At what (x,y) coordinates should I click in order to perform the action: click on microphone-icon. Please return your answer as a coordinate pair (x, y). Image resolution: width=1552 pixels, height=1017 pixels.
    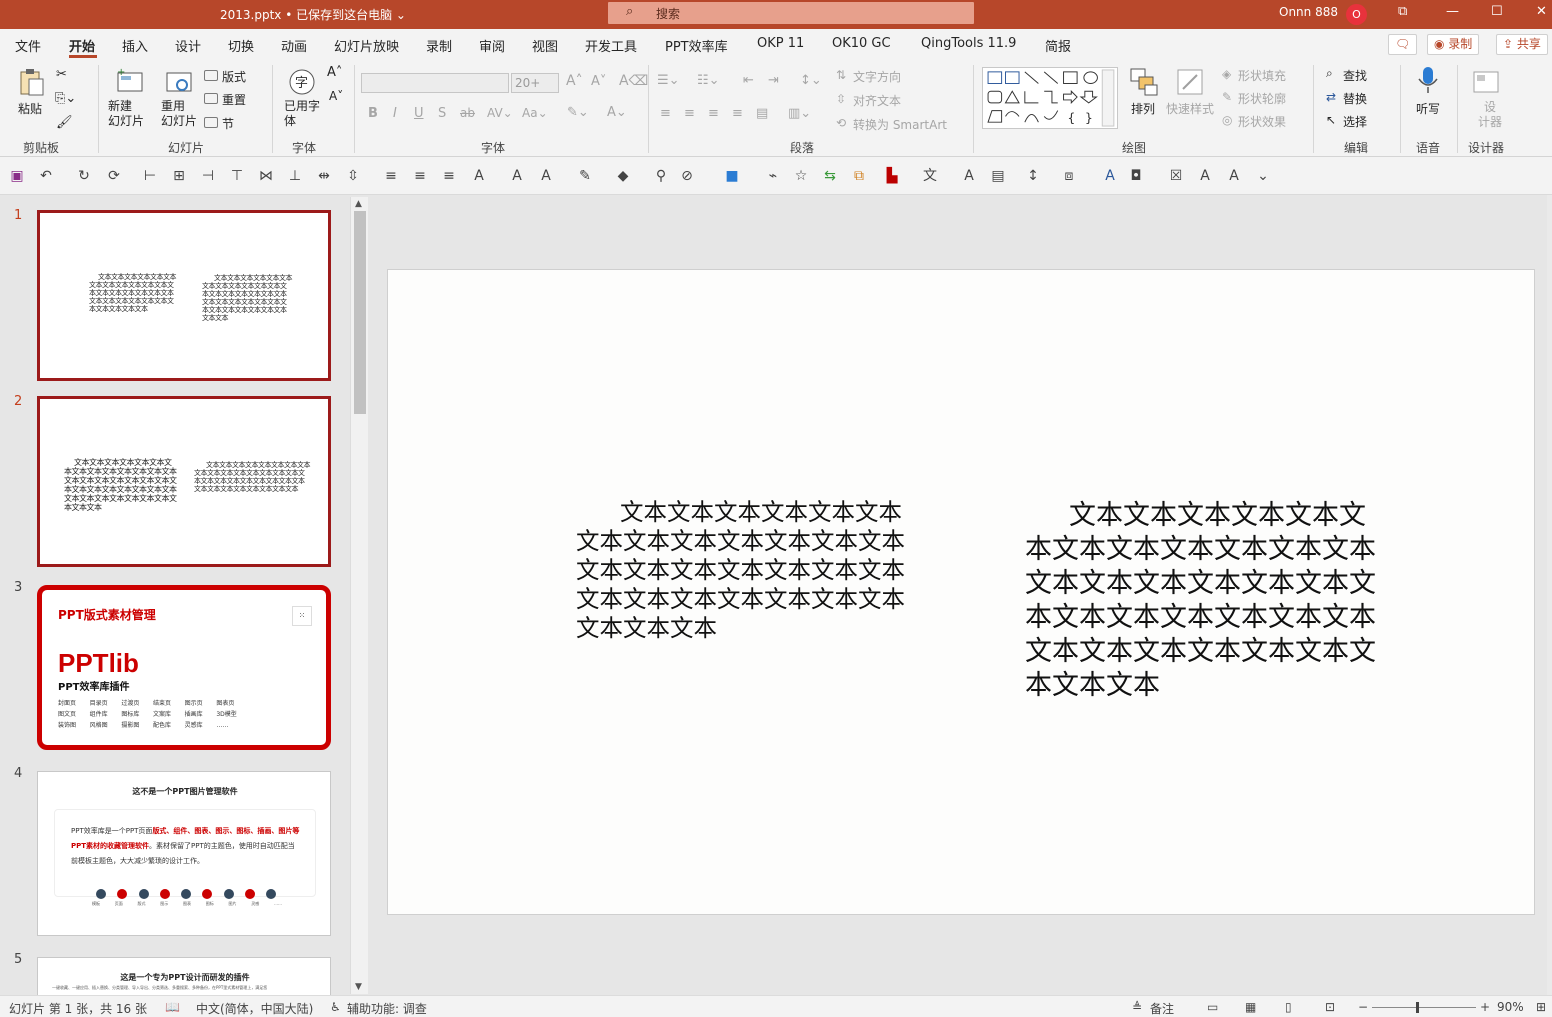
    Looking at the image, I should click on (1428, 80).